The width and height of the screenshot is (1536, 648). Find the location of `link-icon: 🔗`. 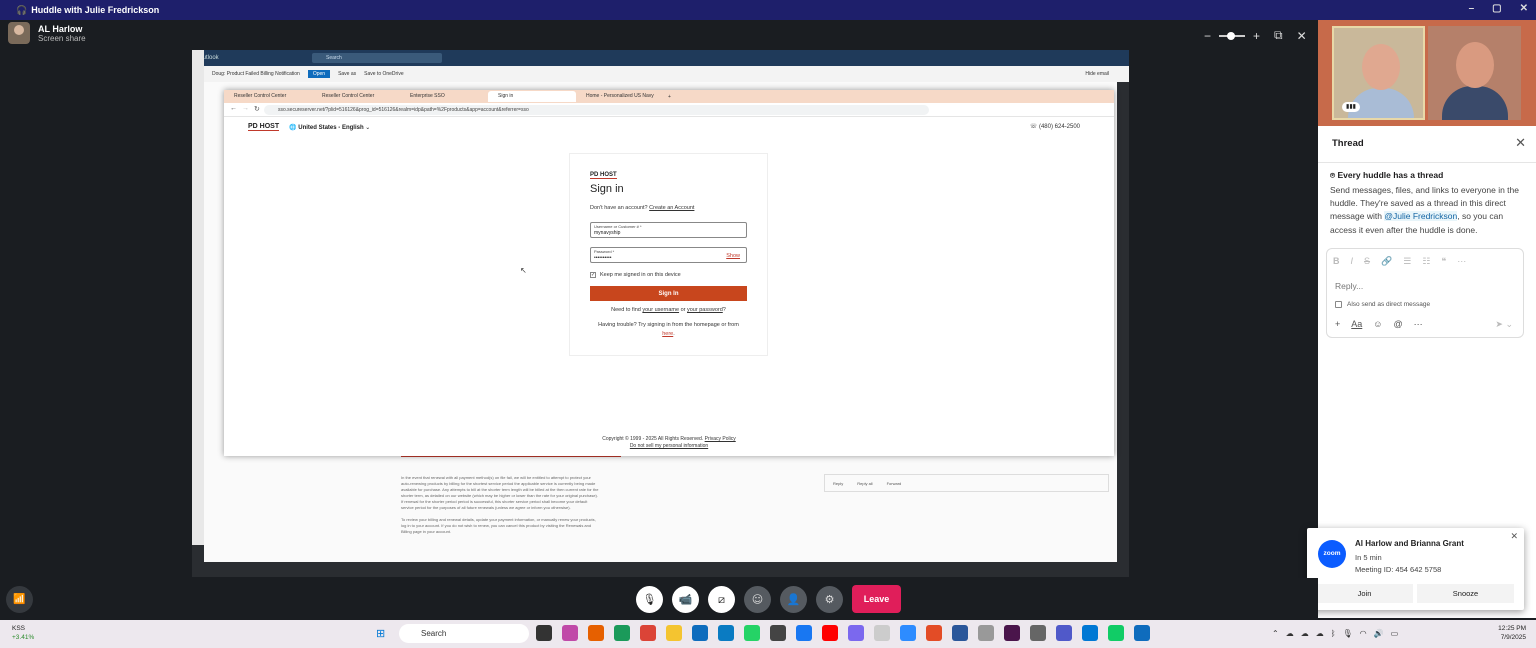

link-icon: 🔗 is located at coordinates (1386, 261).